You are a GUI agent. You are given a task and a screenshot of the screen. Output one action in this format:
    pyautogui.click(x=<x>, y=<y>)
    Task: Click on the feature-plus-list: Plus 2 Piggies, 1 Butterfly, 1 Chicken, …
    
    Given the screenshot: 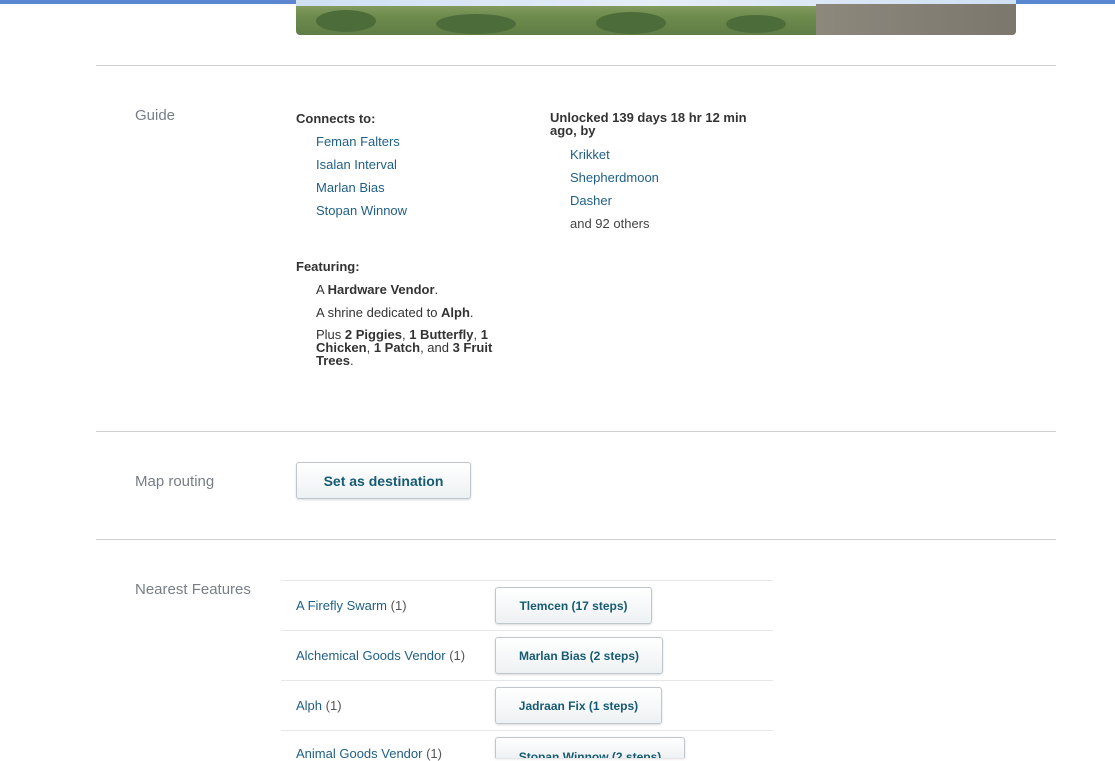 What is the action you would take?
    pyautogui.click(x=404, y=347)
    